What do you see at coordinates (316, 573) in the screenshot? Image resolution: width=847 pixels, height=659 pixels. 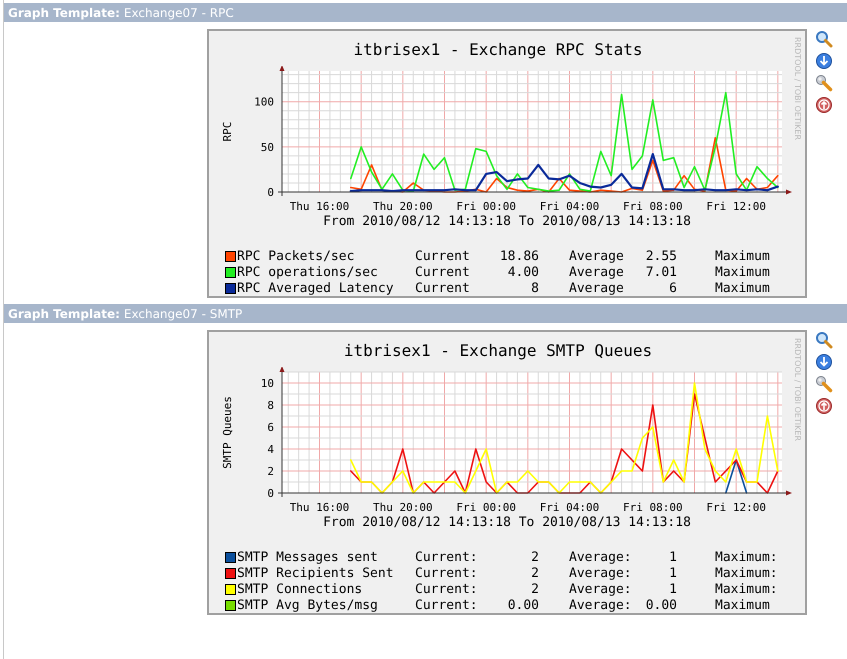 I see `legend-name: SMTP Recipients Sent` at bounding box center [316, 573].